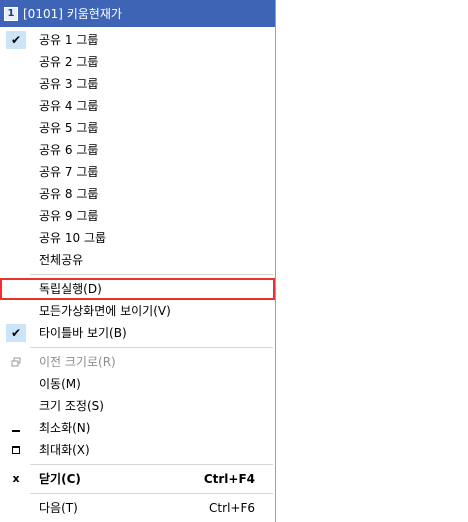  What do you see at coordinates (11, 13) in the screenshot?
I see `window-number-badge: 1` at bounding box center [11, 13].